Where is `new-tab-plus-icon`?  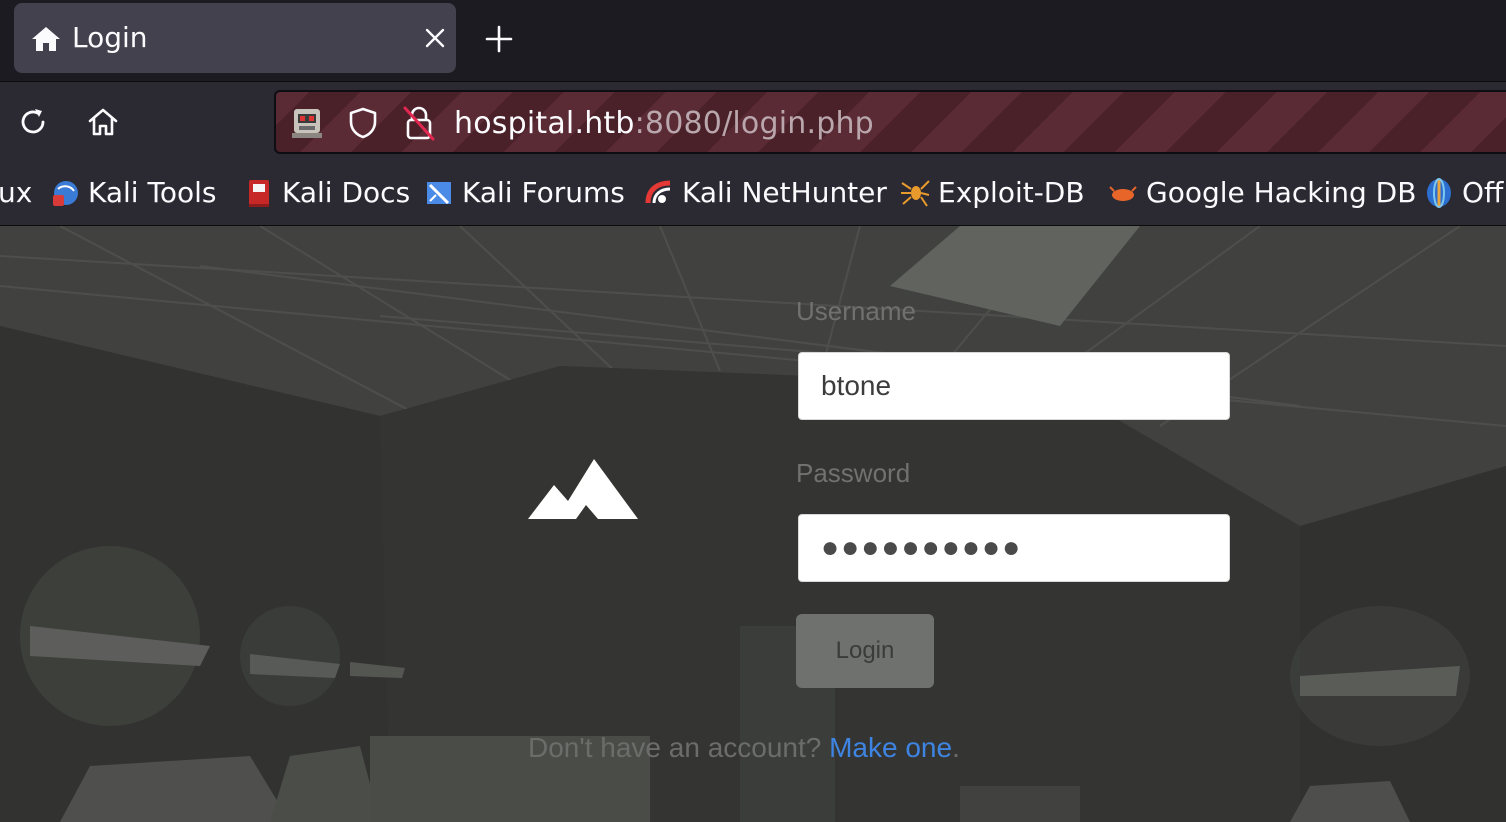 new-tab-plus-icon is located at coordinates (499, 39).